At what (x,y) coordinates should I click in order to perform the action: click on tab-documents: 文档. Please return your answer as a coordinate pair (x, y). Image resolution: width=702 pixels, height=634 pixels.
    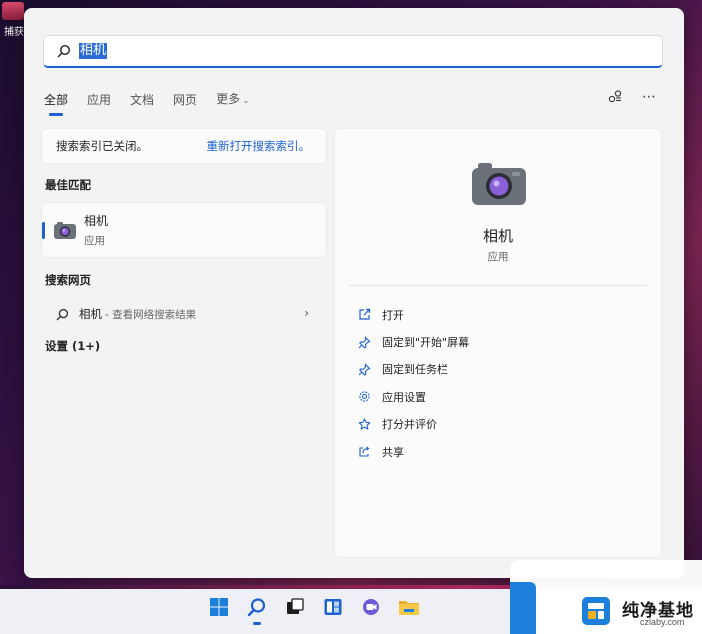
    Looking at the image, I should click on (142, 100).